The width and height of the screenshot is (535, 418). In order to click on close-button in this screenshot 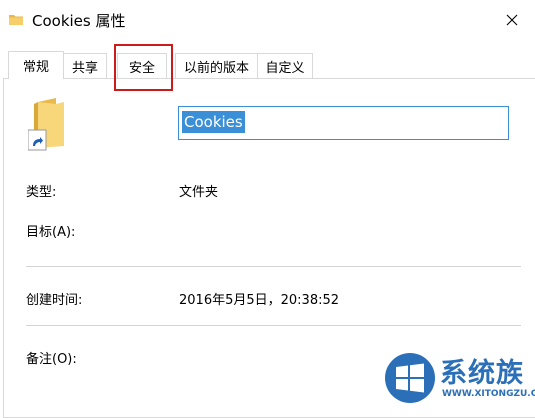, I will do `click(512, 20)`.